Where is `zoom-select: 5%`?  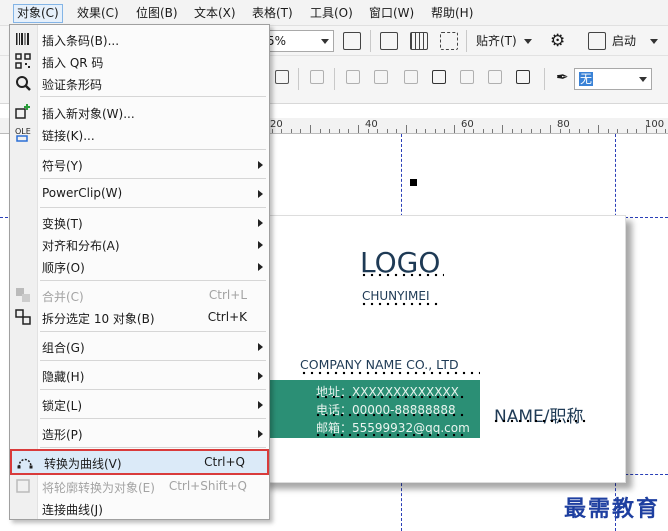
zoom-select: 5% is located at coordinates (298, 41).